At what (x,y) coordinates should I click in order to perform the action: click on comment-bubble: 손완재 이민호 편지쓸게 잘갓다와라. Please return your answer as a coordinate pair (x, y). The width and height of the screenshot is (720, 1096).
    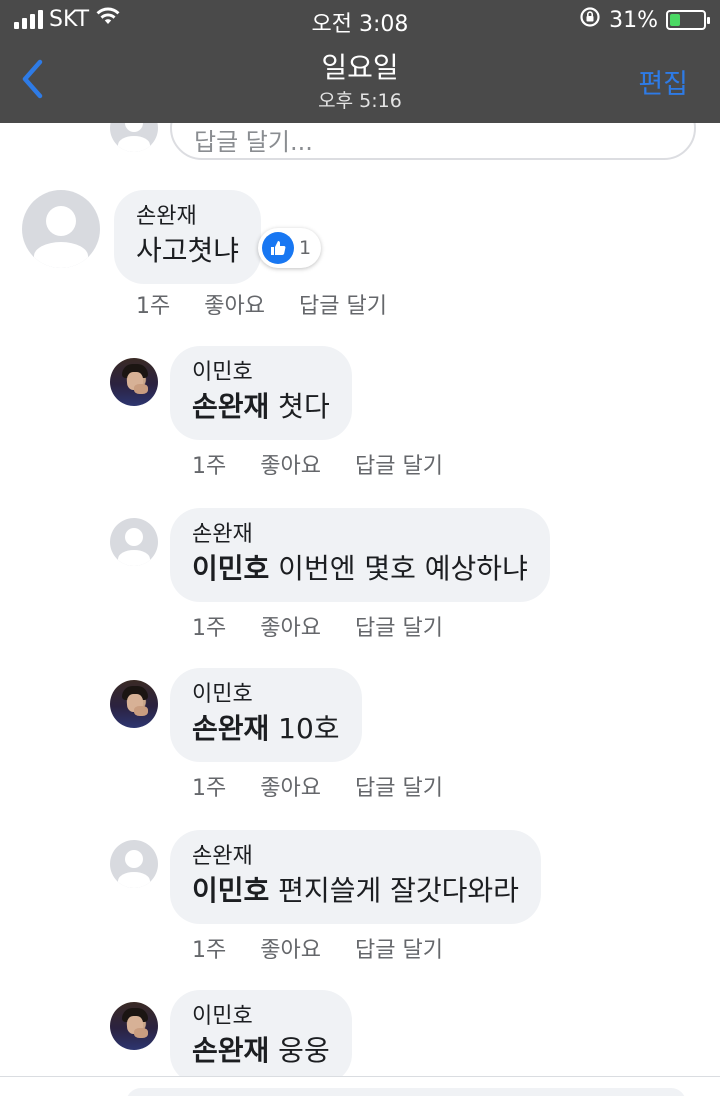
    Looking at the image, I should click on (355, 877).